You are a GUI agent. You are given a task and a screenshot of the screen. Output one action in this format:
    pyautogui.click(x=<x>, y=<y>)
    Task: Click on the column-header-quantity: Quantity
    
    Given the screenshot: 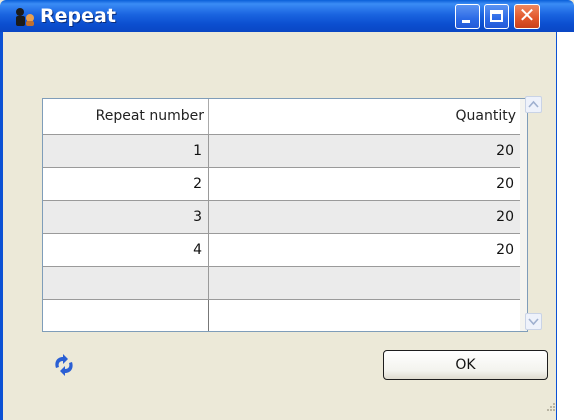 What is the action you would take?
    pyautogui.click(x=364, y=116)
    